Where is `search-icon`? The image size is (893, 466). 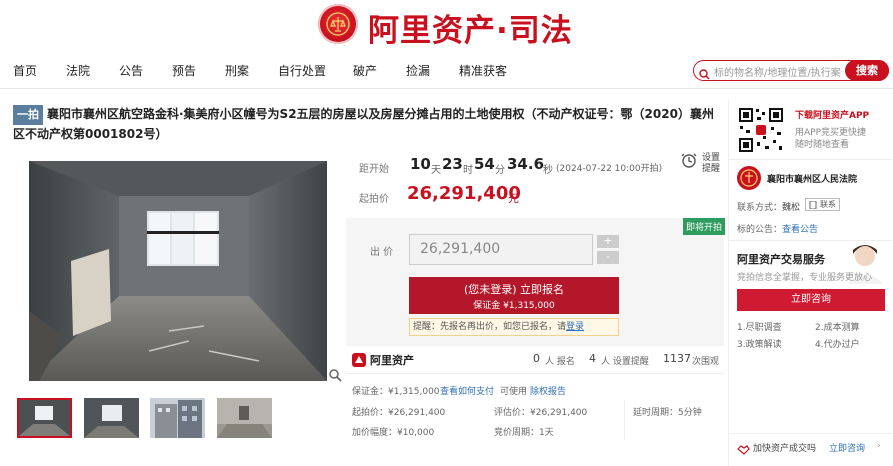 search-icon is located at coordinates (704, 74).